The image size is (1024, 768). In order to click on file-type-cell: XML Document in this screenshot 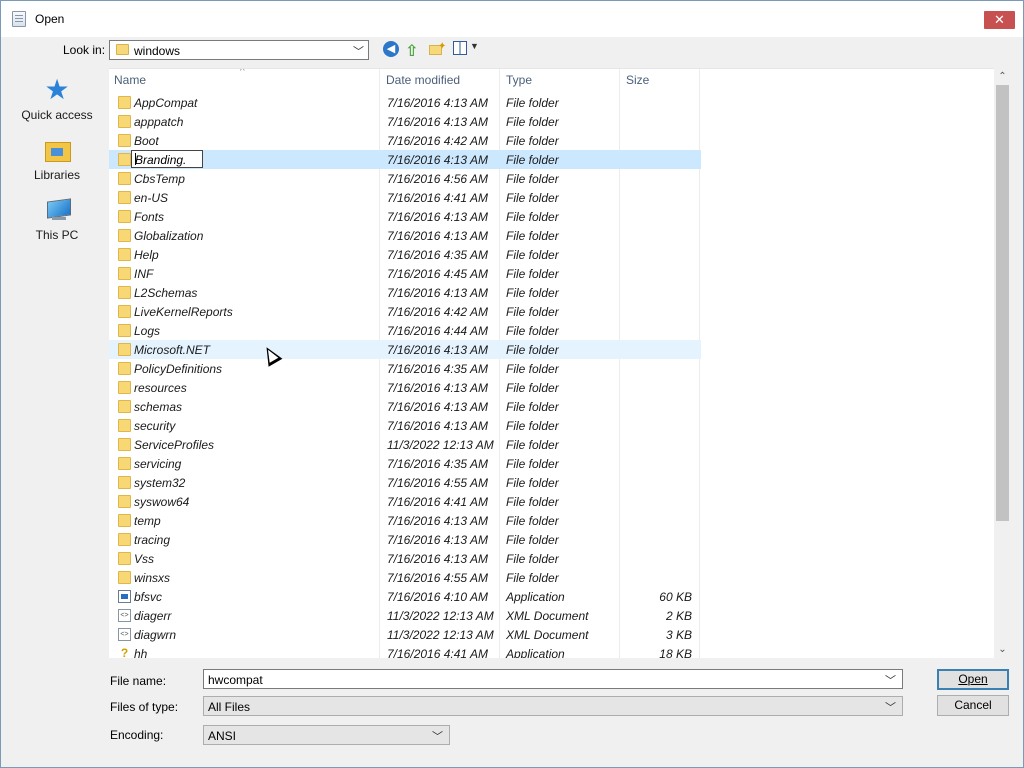, I will do `click(547, 616)`.